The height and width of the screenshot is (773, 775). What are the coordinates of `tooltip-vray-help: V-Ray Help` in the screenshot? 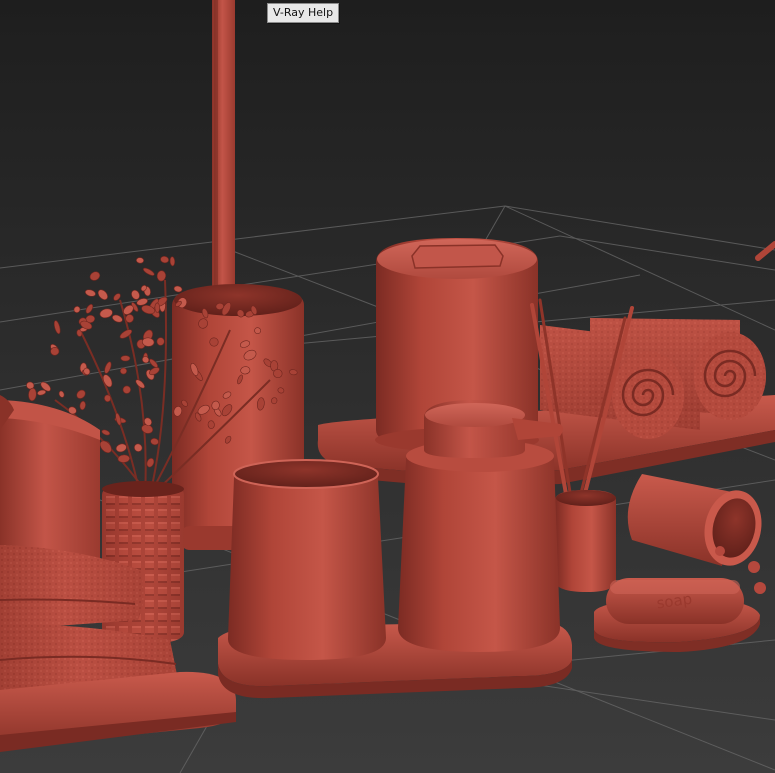 It's located at (303, 13).